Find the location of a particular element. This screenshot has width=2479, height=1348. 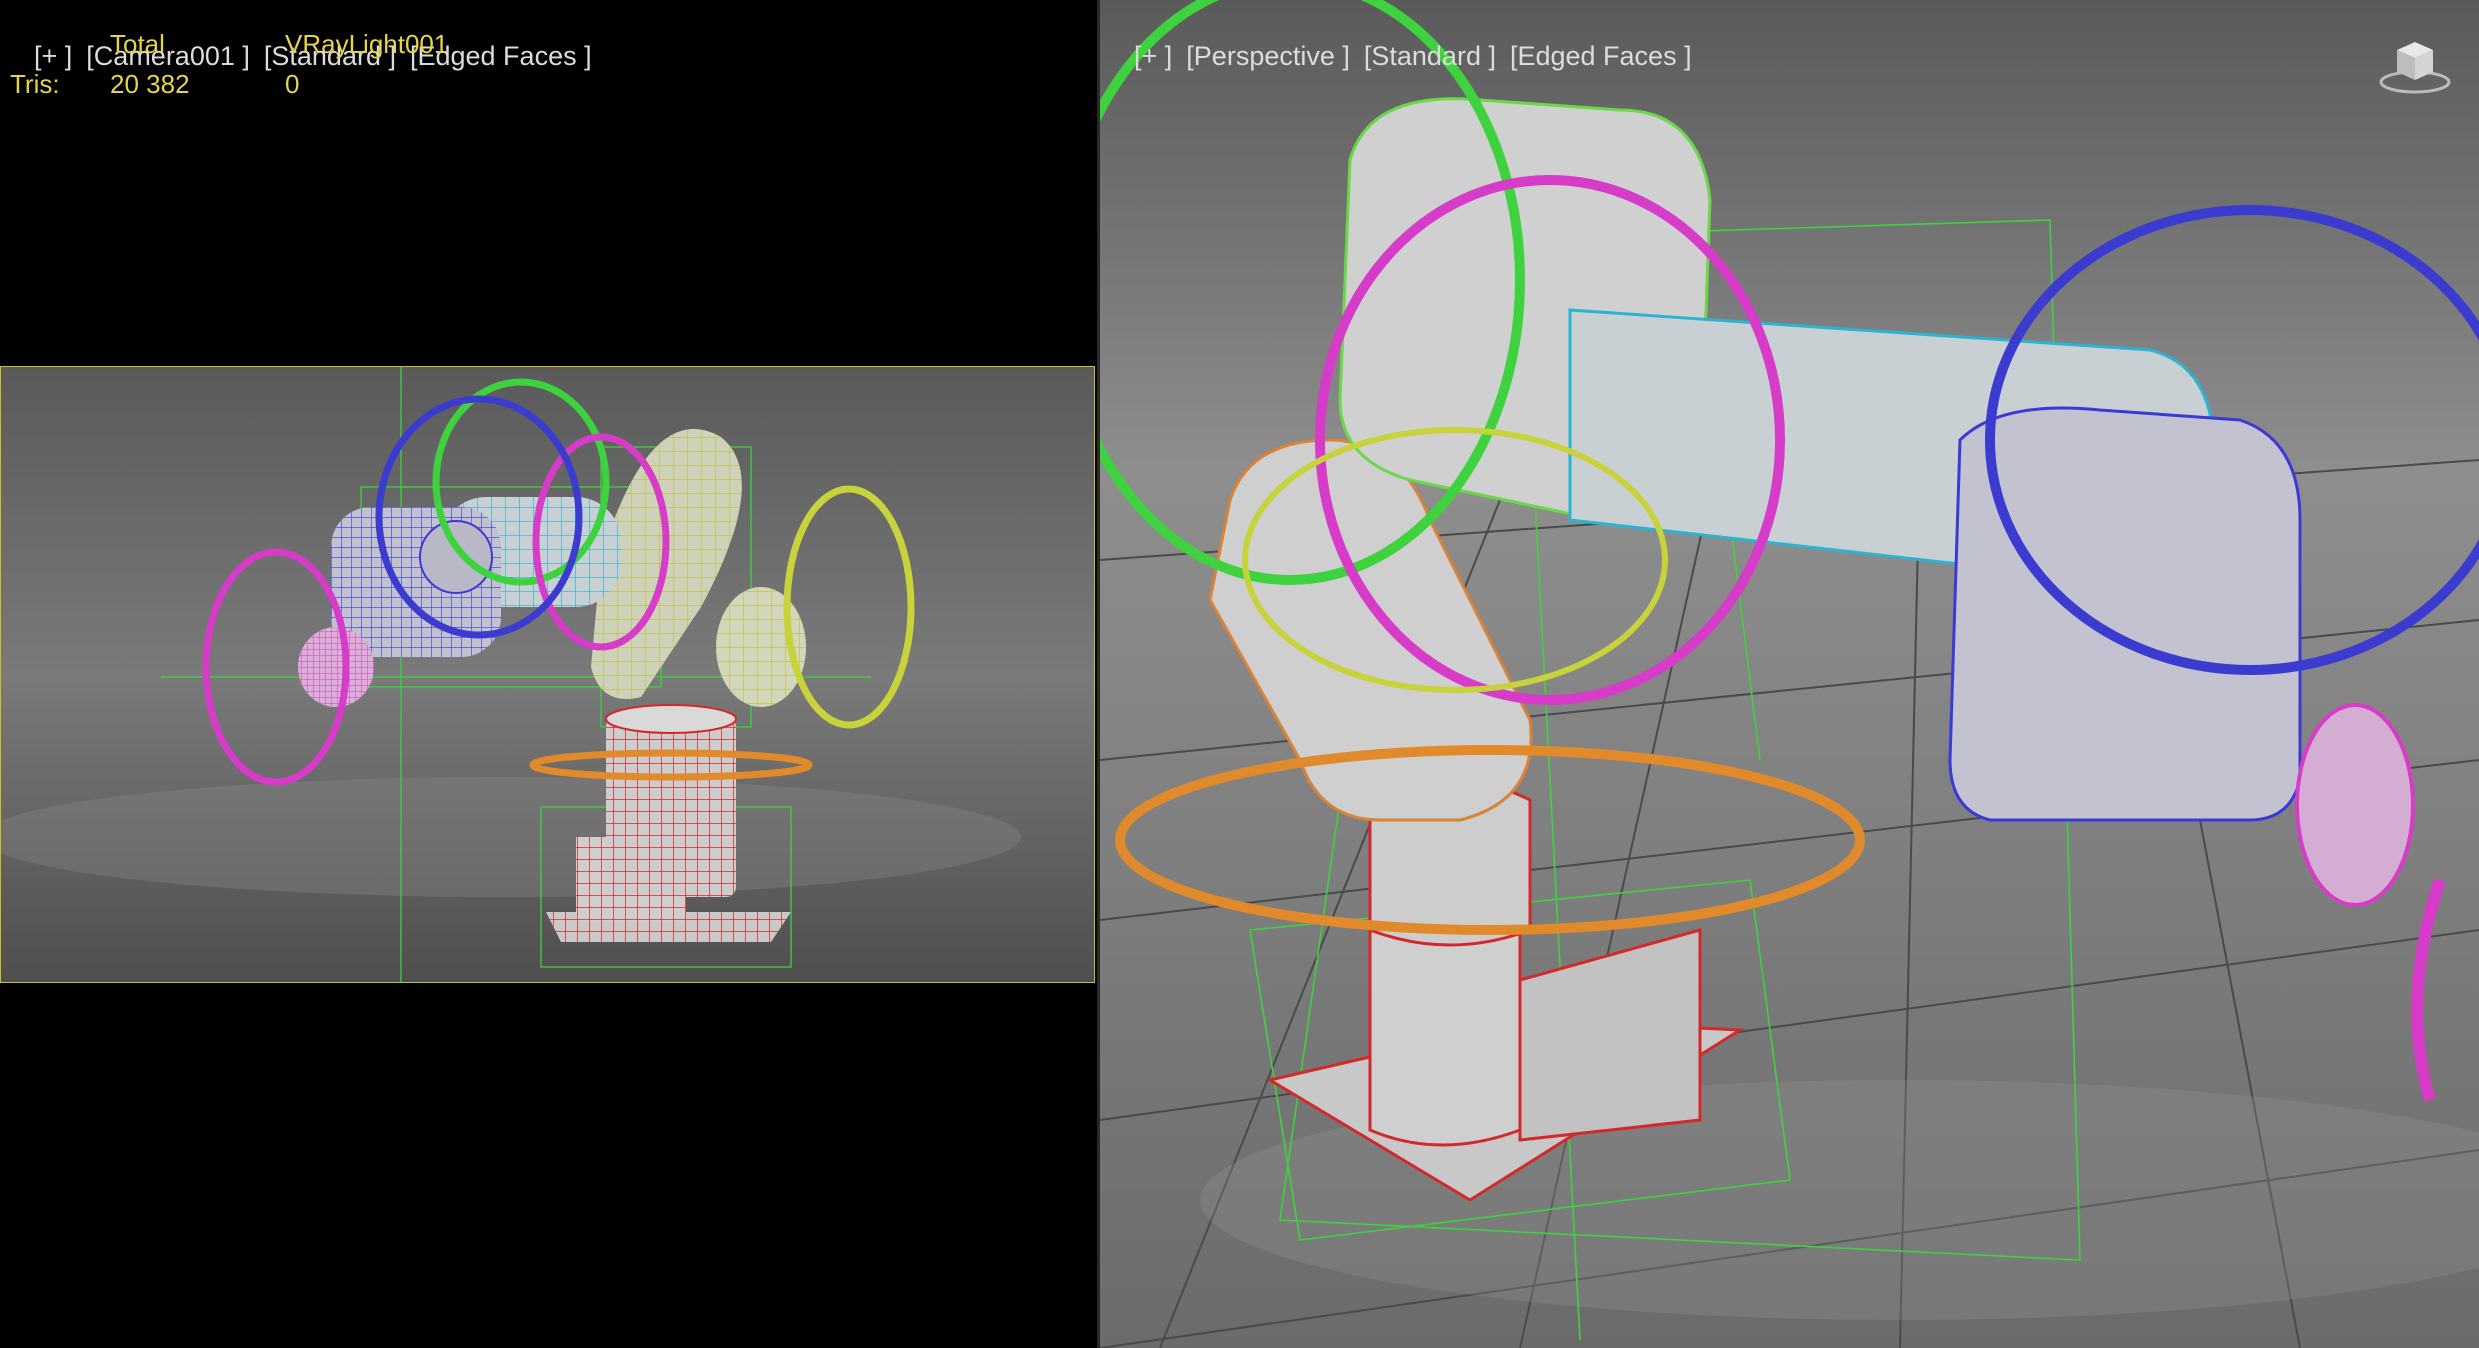

viewport-menu-plus: [+ ] is located at coordinates (1153, 56).